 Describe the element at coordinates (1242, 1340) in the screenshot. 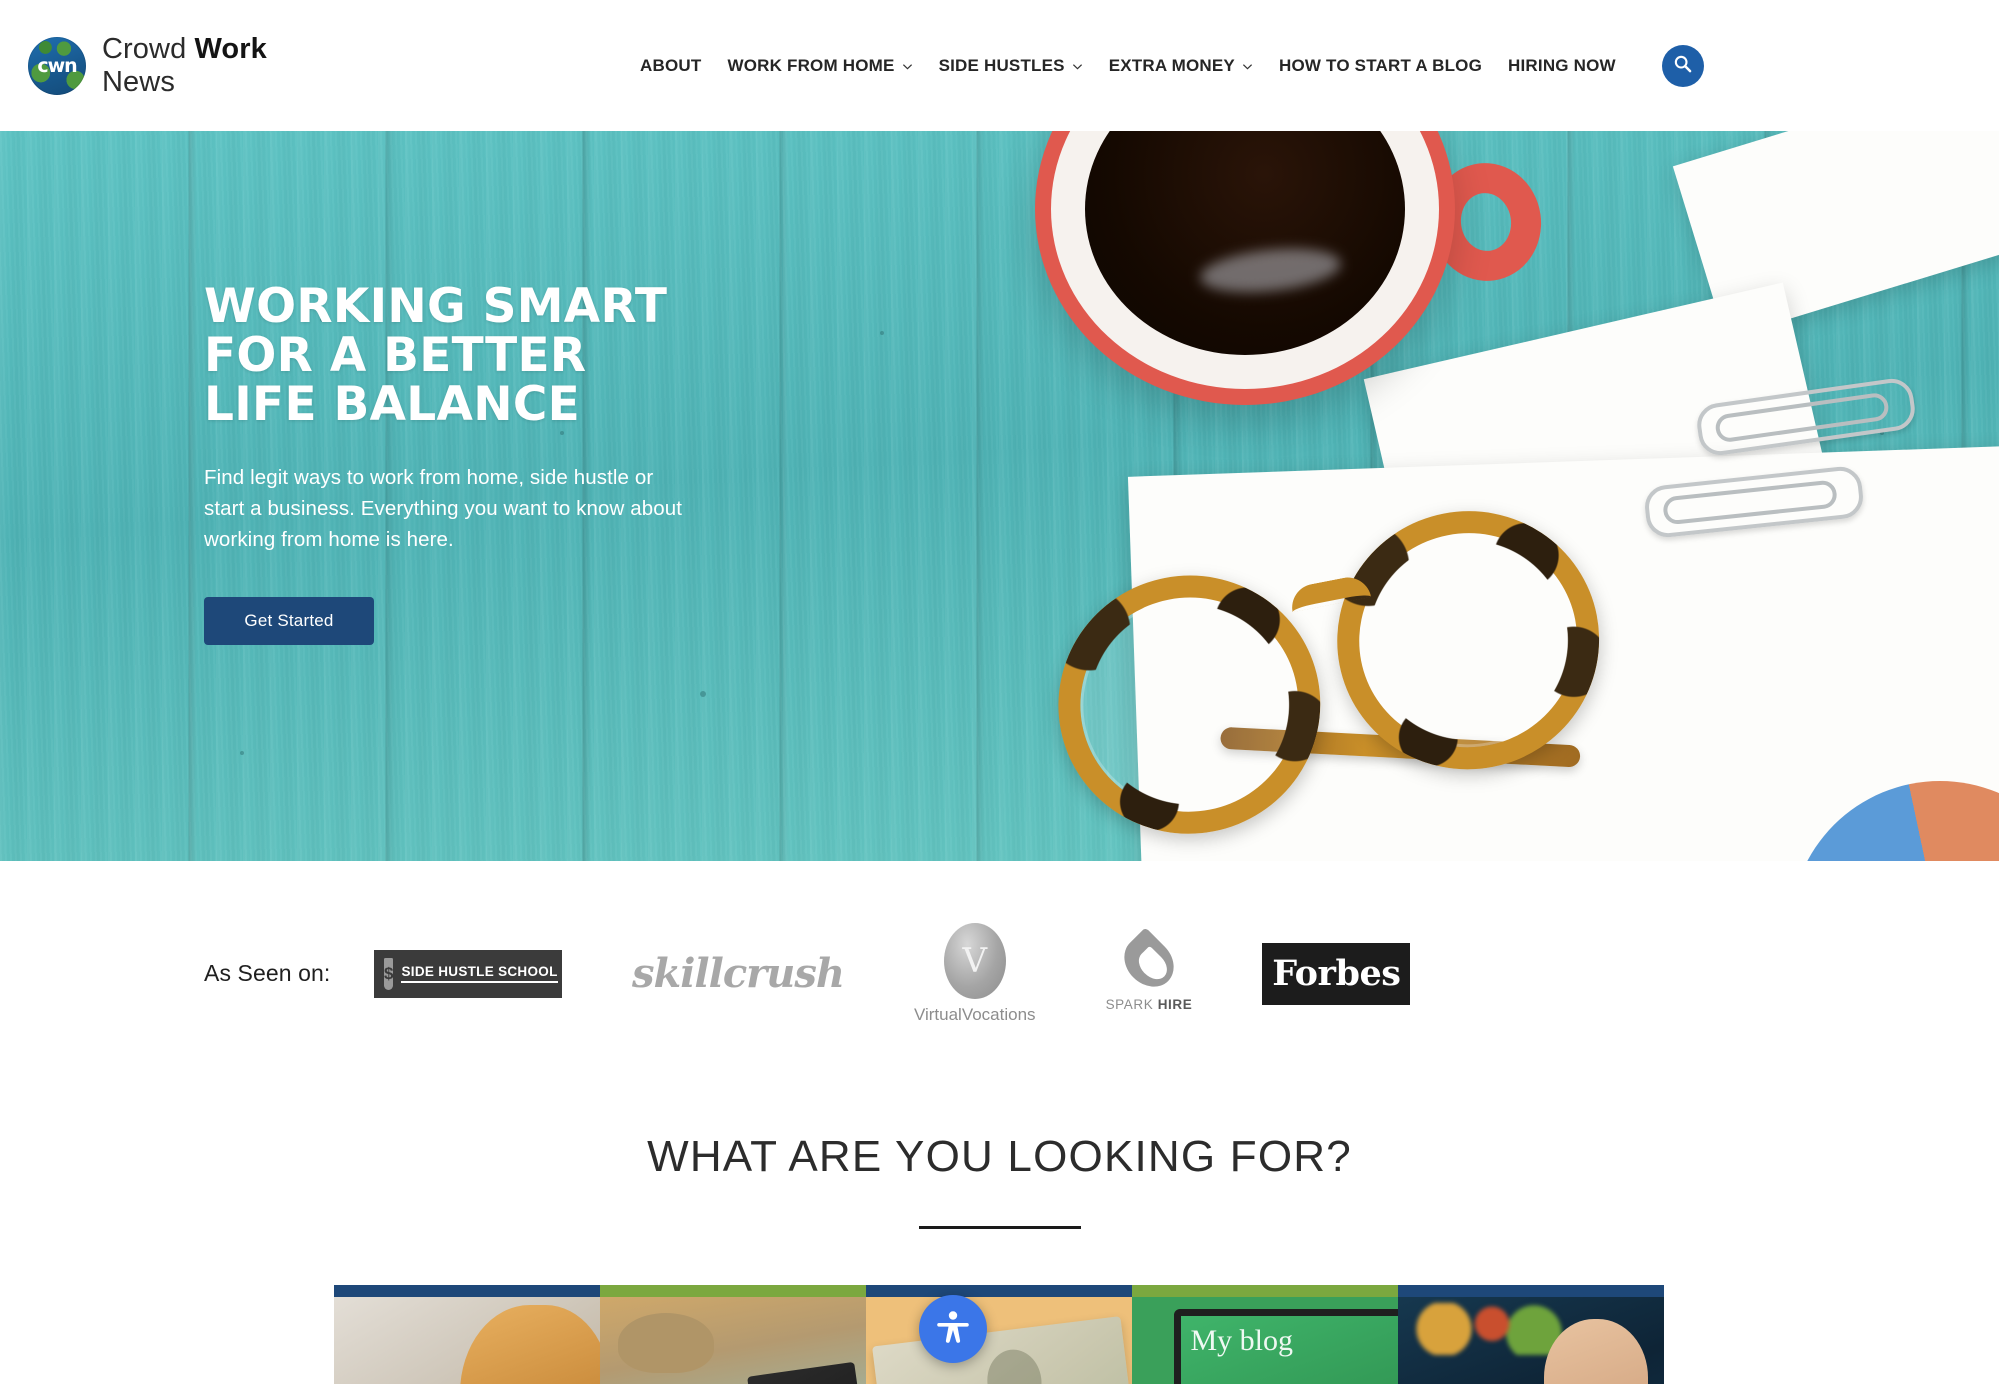

I see `my-blog-text: My blog` at that location.